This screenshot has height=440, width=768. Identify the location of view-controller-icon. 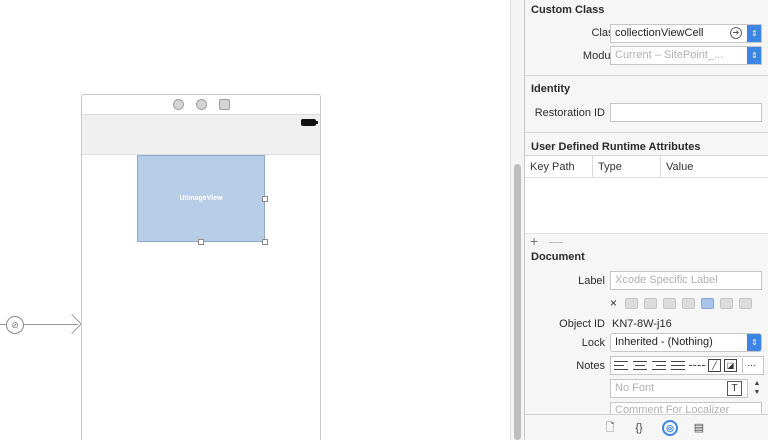
(178, 104).